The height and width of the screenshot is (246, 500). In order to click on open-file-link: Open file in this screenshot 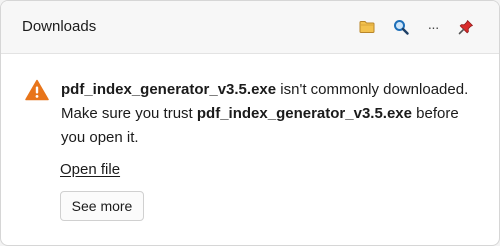, I will do `click(90, 169)`.